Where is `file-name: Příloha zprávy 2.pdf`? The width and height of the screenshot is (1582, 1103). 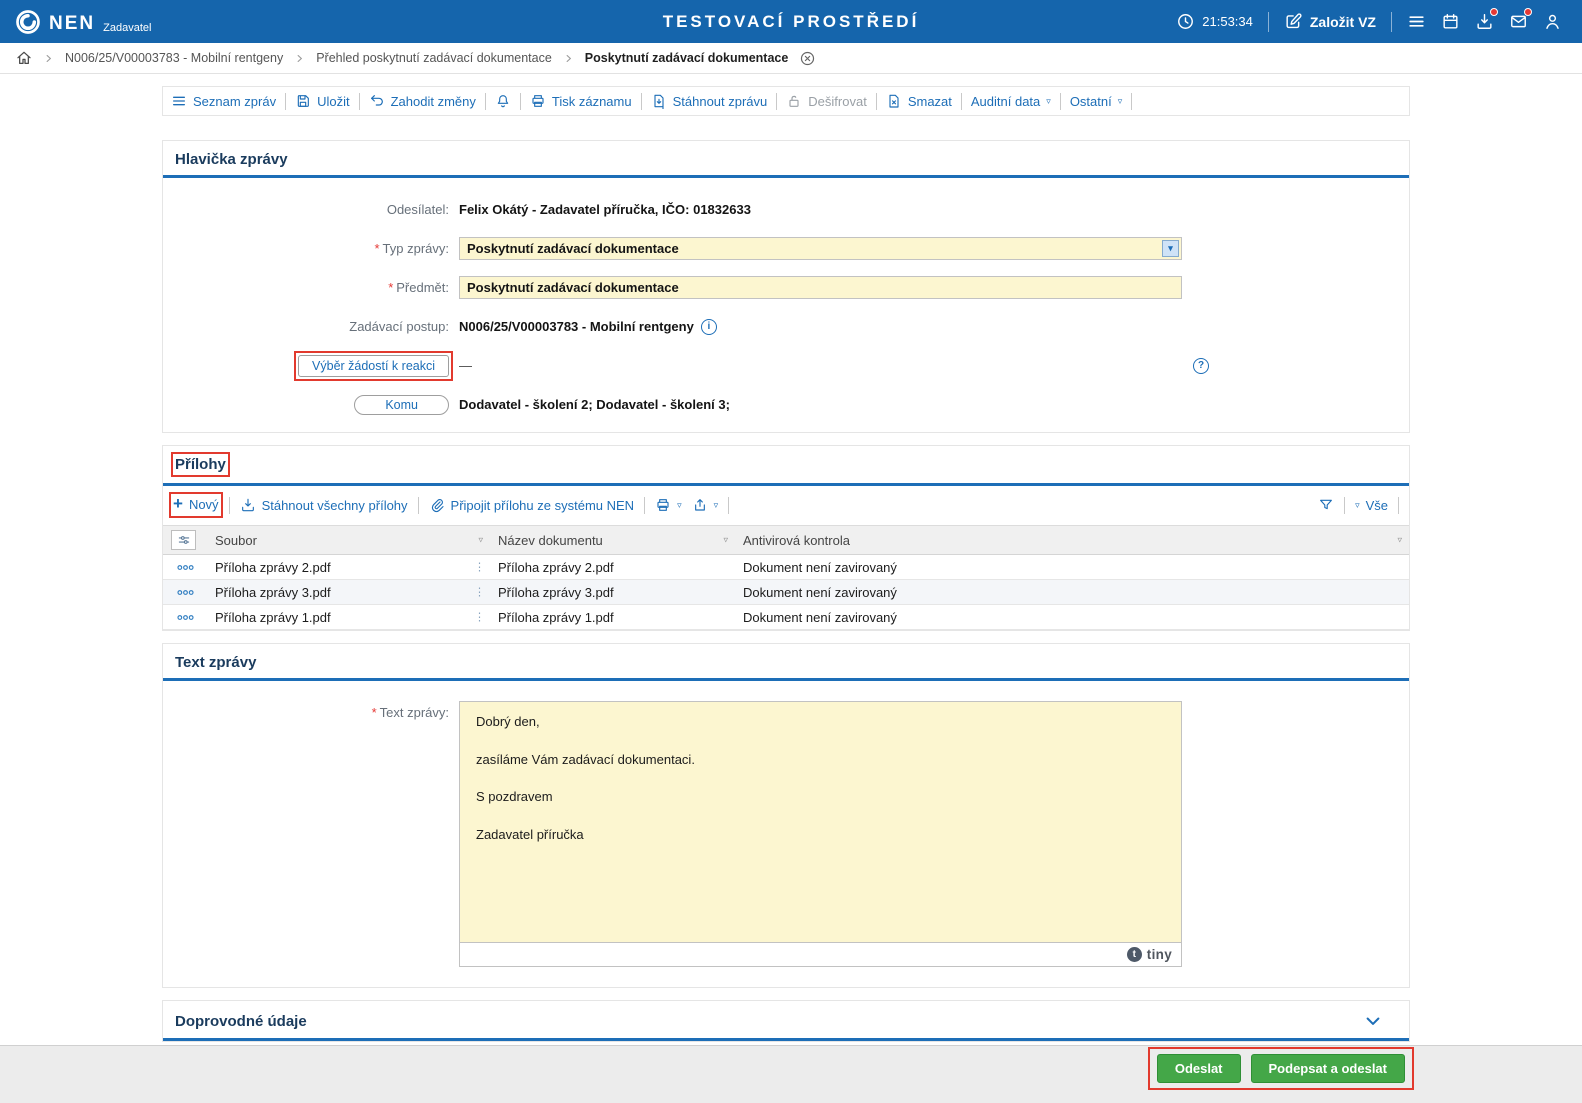
file-name: Příloha zprávy 2.pdf is located at coordinates (273, 567).